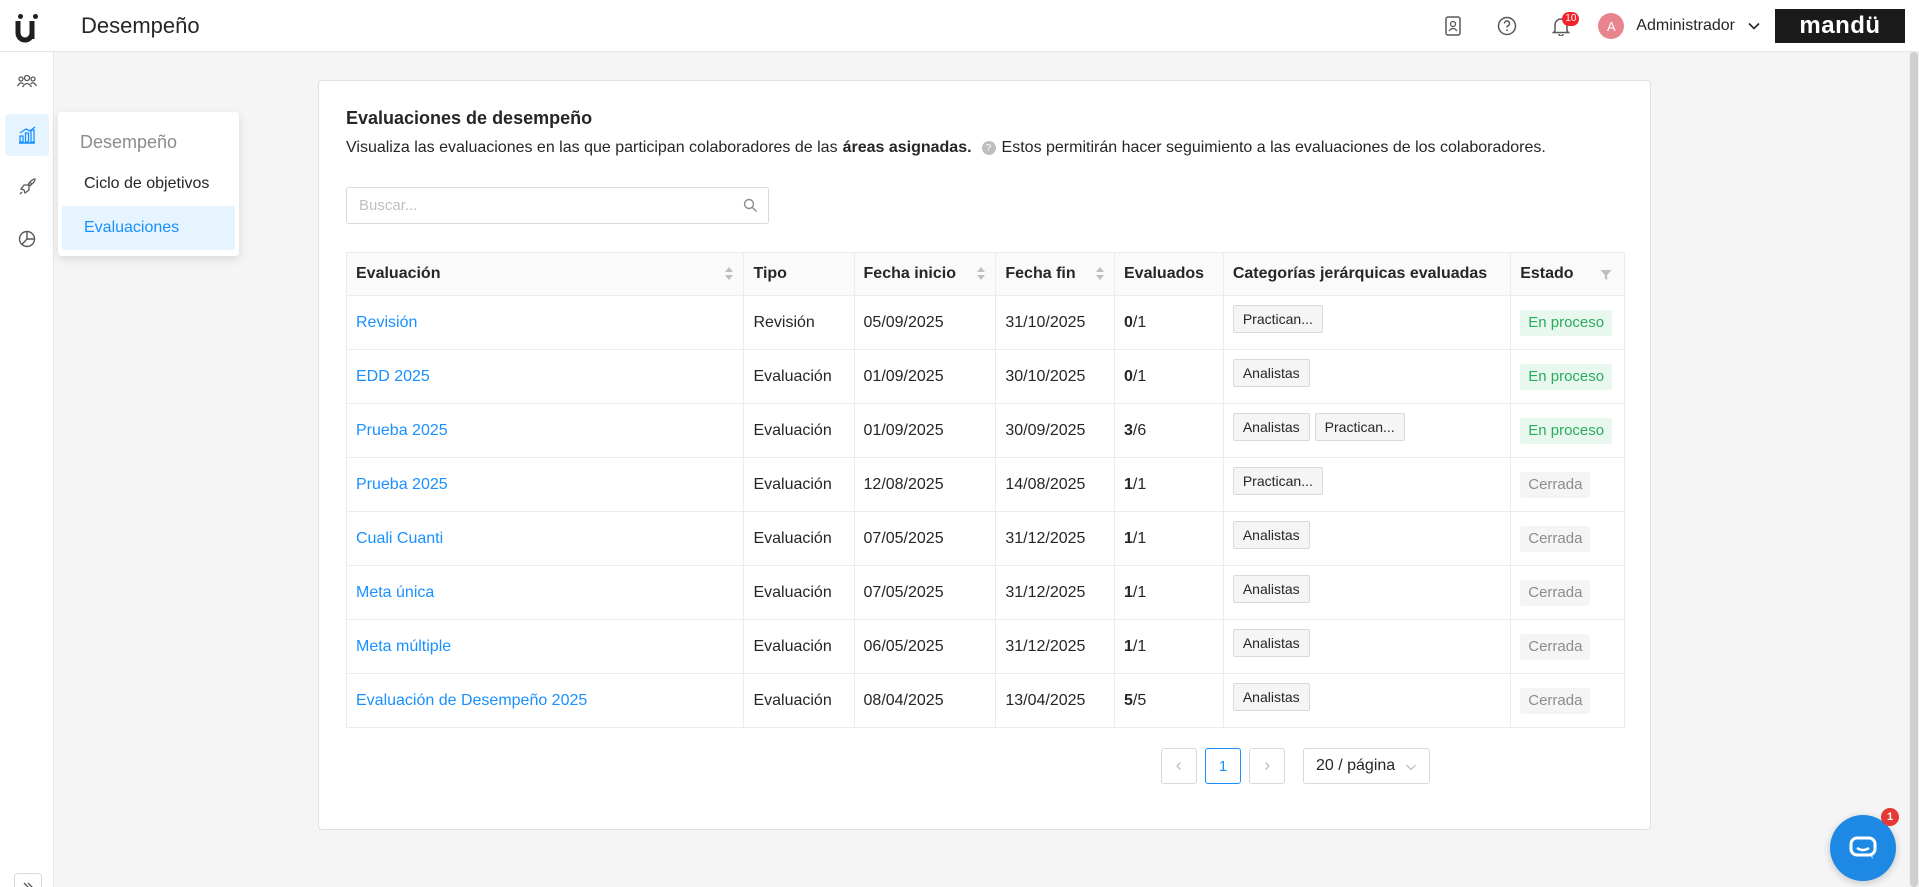 This screenshot has width=1919, height=887. What do you see at coordinates (903, 484) in the screenshot?
I see `start-date: 12/08/2025` at bounding box center [903, 484].